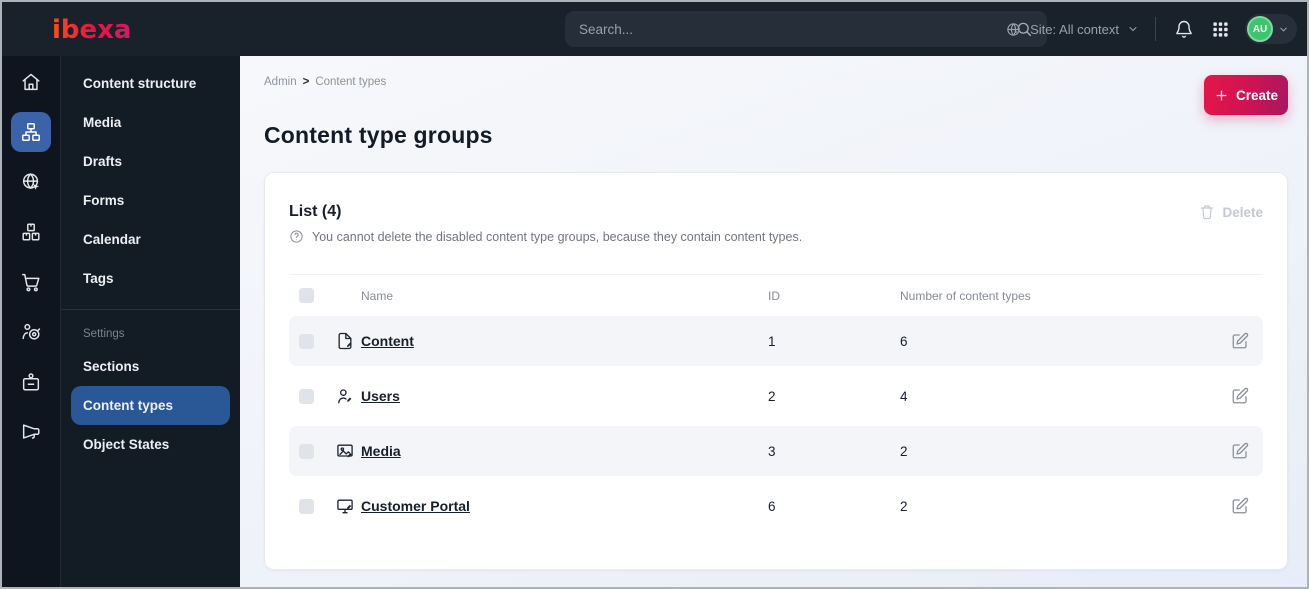 This screenshot has width=1309, height=589. I want to click on megaphone-icon, so click(31, 432).